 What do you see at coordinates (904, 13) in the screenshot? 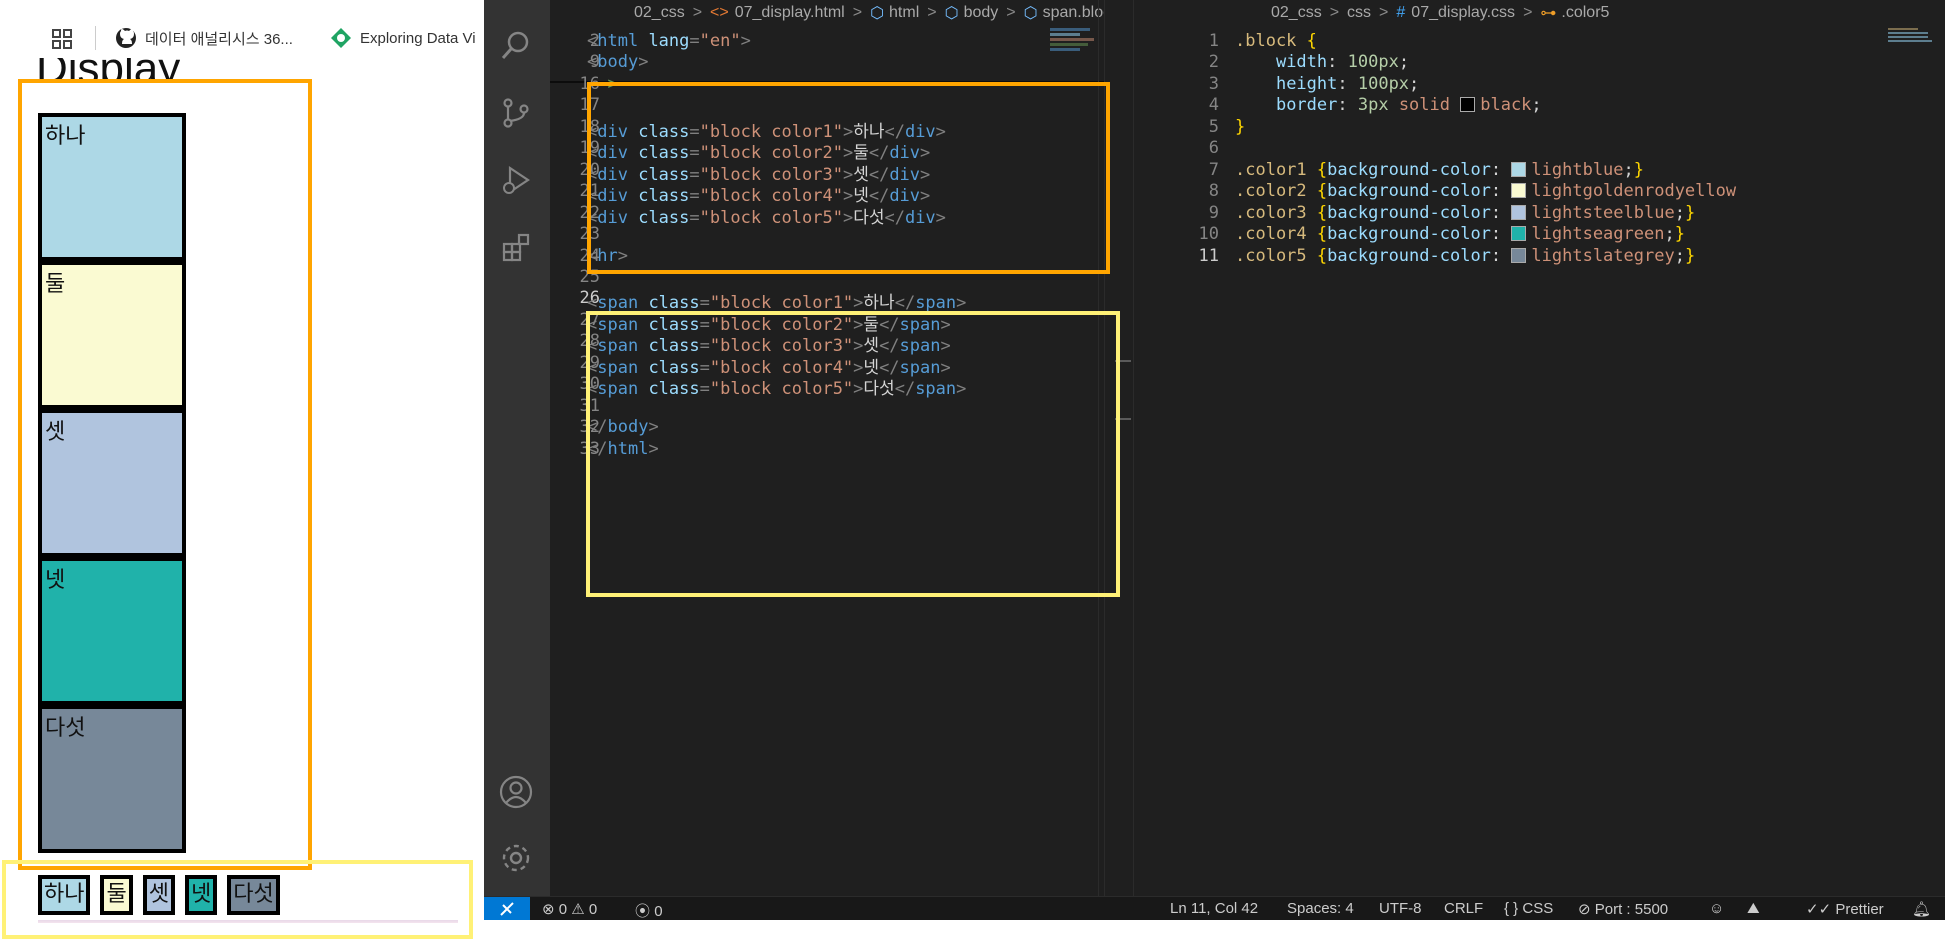
I see `breadcrumb-html: html` at bounding box center [904, 13].